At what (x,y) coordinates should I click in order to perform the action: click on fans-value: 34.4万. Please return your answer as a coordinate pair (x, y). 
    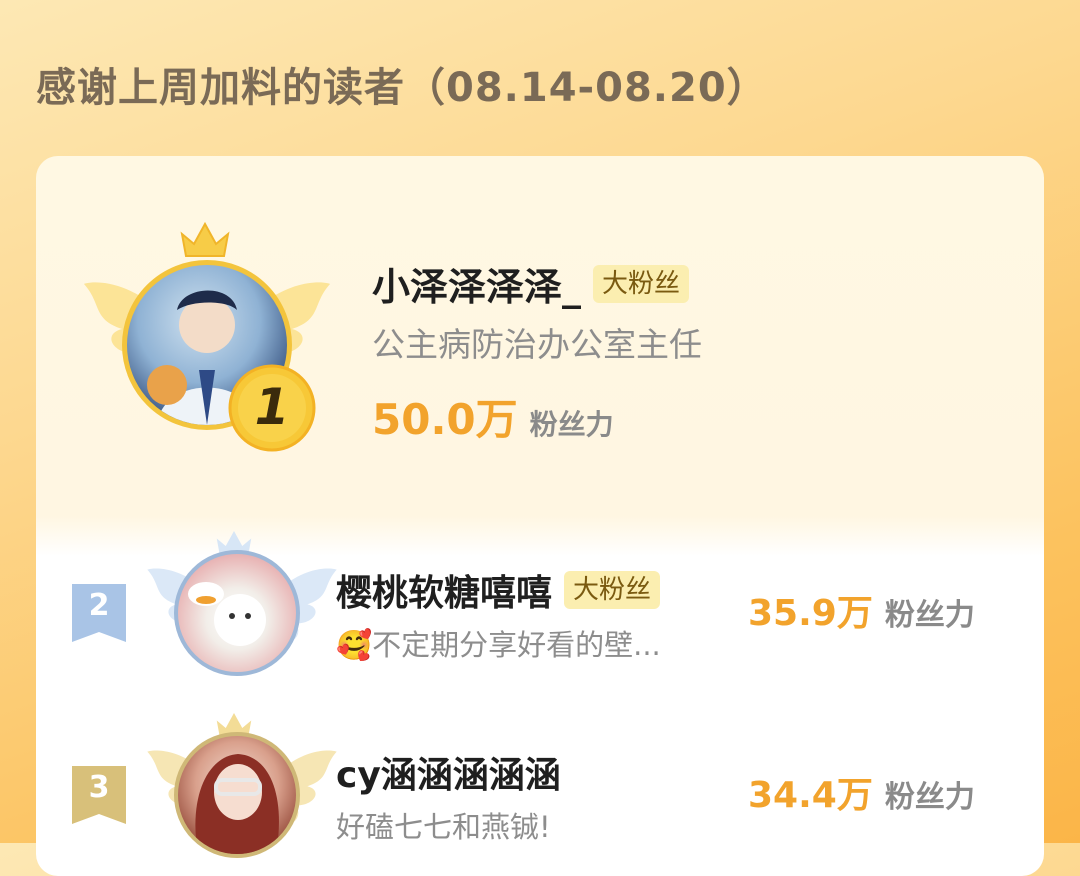
    Looking at the image, I should click on (810, 795).